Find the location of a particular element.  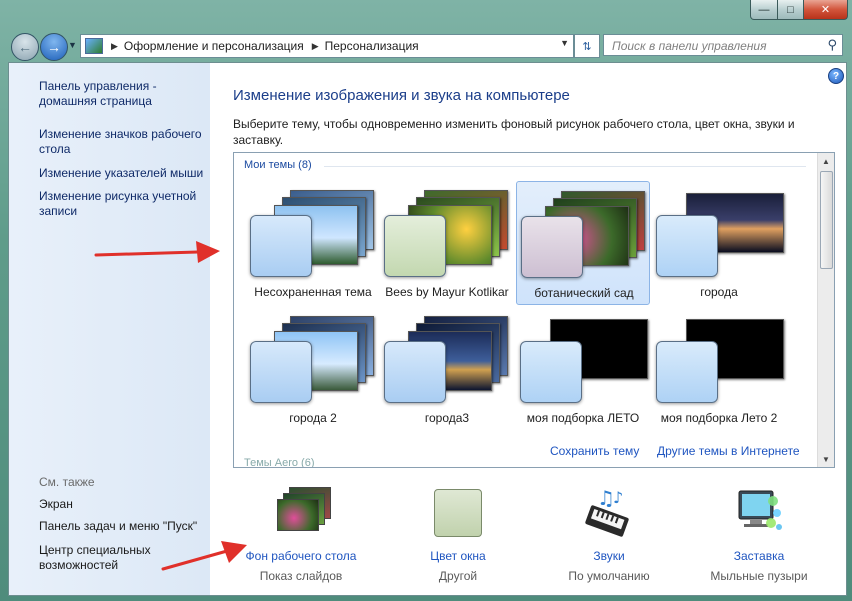

screensaver-tile: Заставка Мыльные пузыри is located at coordinates (759, 539).